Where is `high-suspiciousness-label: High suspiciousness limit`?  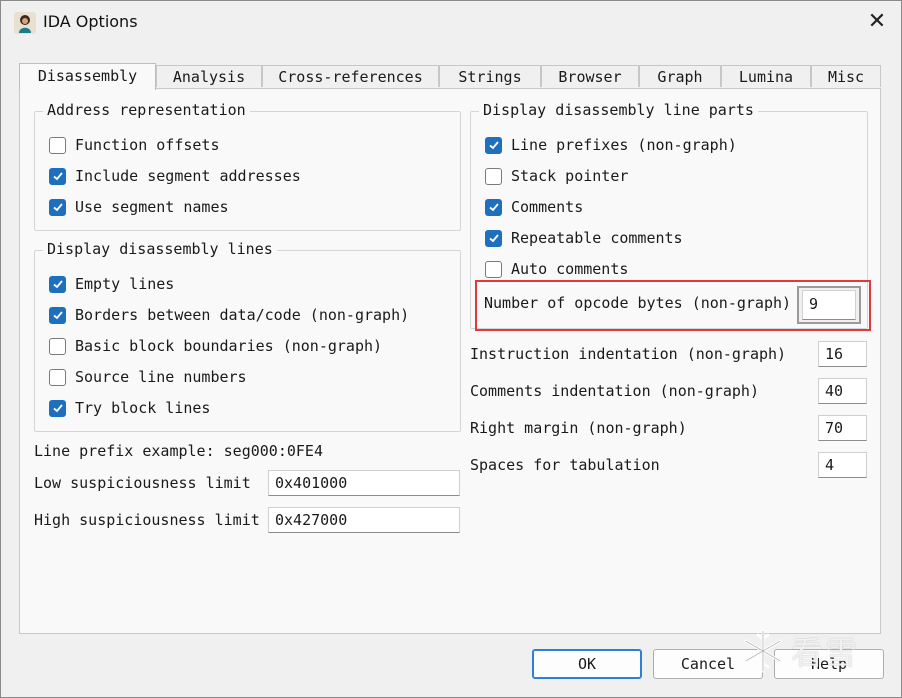 high-suspiciousness-label: High suspiciousness limit is located at coordinates (147, 520).